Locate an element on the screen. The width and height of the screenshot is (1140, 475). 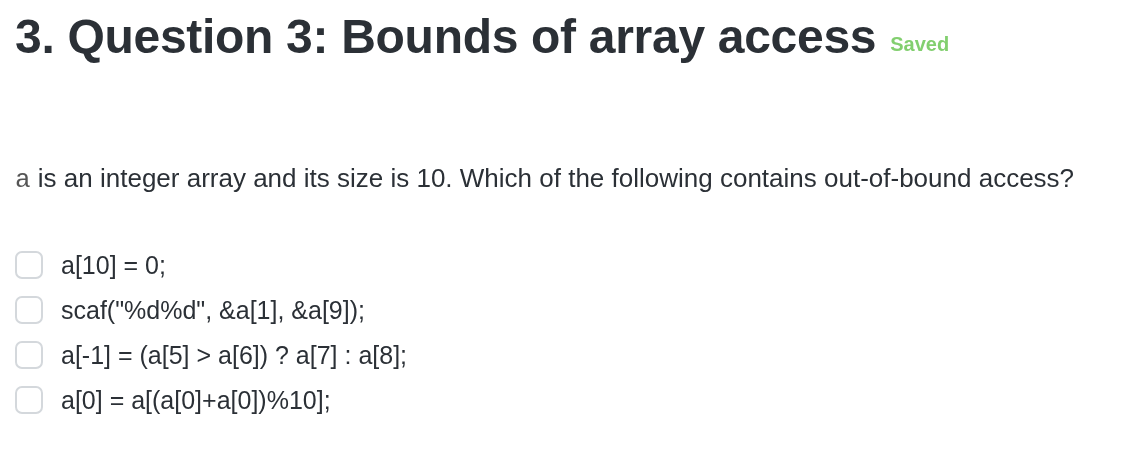
question-title: 3. Question 3: Bounds of array access is located at coordinates (446, 37).